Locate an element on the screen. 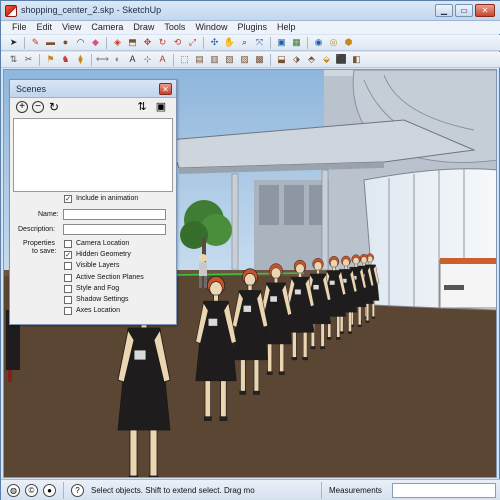  menu-tools: Tools is located at coordinates (174, 27).